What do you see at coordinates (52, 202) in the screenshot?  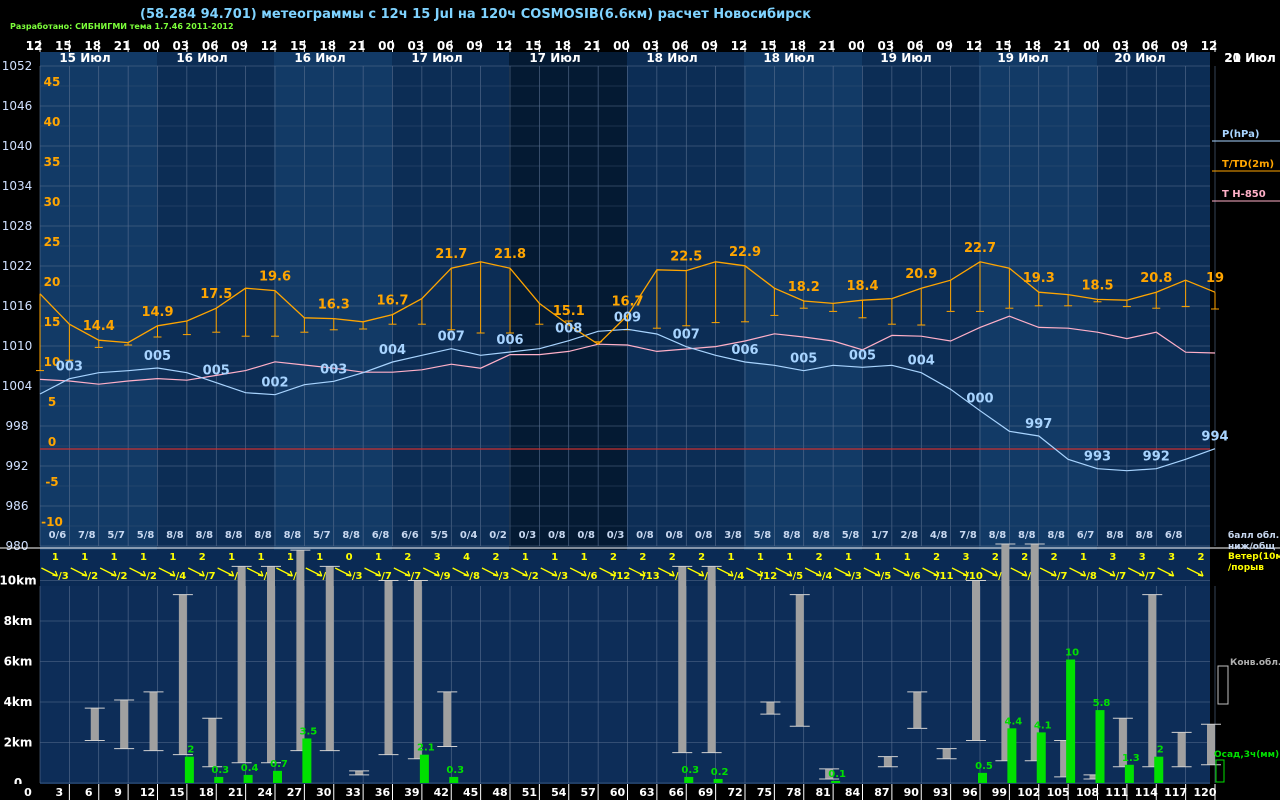 I see `temp-tick: 30` at bounding box center [52, 202].